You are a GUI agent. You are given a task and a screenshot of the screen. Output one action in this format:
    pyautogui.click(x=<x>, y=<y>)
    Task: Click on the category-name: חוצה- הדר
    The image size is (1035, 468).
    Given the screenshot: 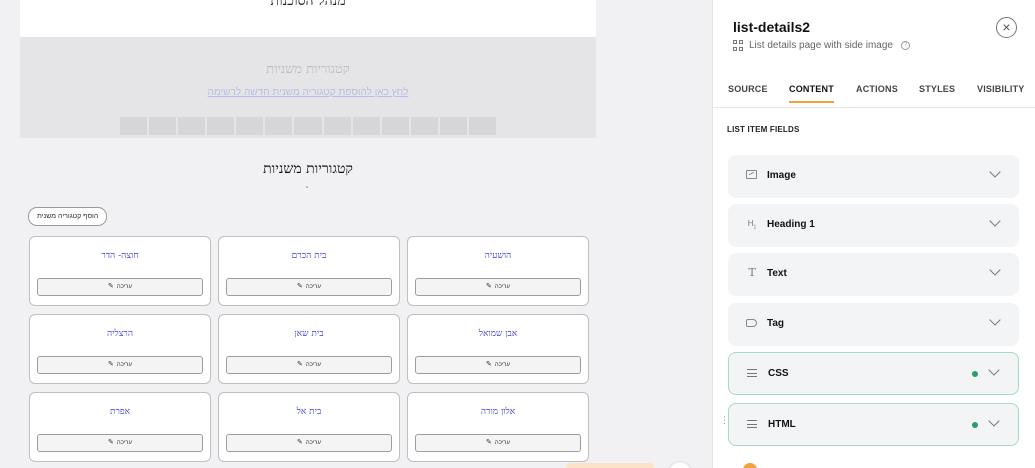 What is the action you would take?
    pyautogui.click(x=120, y=255)
    